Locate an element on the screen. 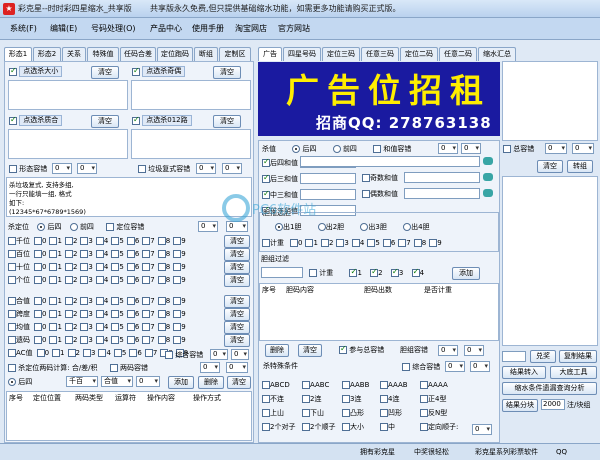  delete-button: 删除 is located at coordinates (277, 350).